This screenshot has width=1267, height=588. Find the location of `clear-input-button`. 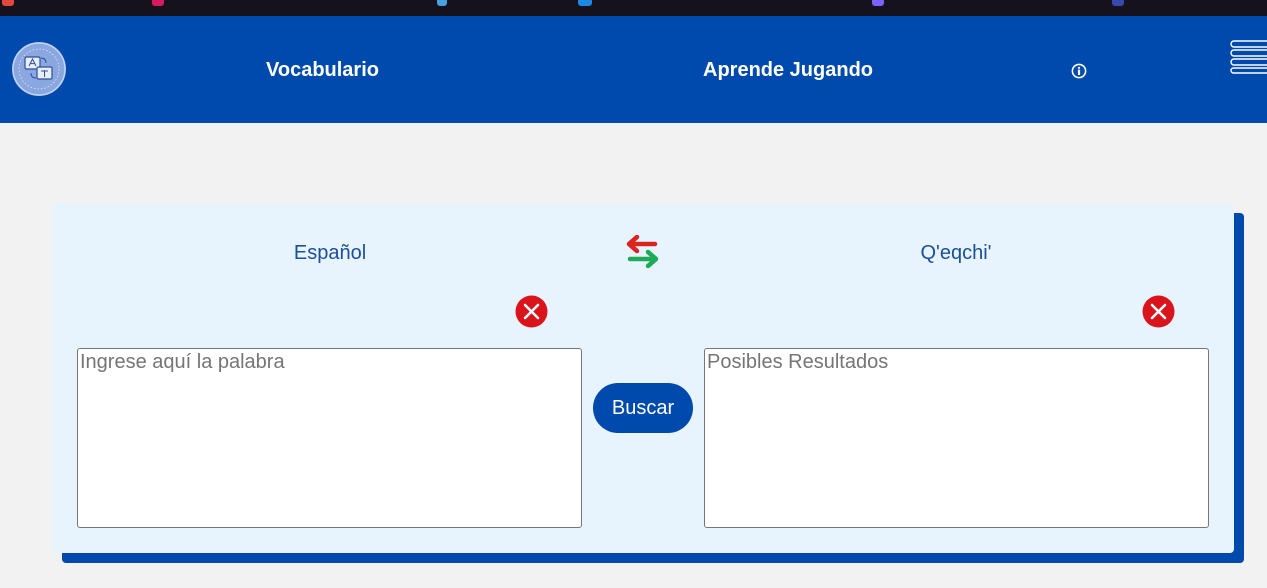

clear-input-button is located at coordinates (531, 311).